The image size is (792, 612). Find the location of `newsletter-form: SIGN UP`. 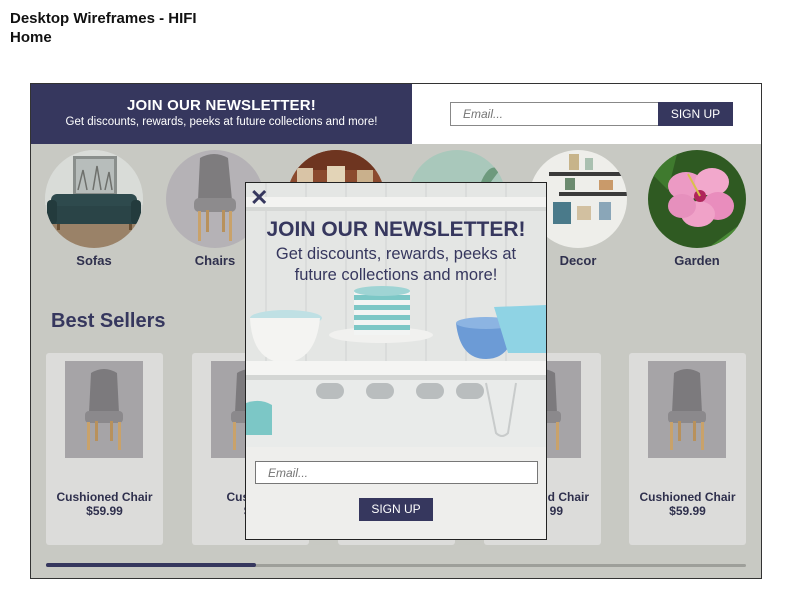

newsletter-form: SIGN UP is located at coordinates (586, 114).